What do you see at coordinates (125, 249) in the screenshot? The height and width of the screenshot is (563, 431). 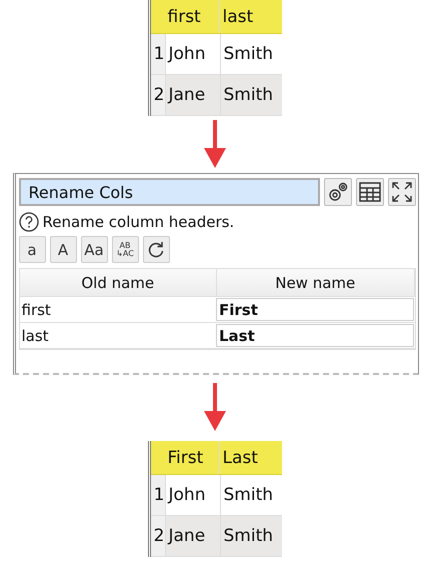 I see `replace-button: AB ↳AC` at bounding box center [125, 249].